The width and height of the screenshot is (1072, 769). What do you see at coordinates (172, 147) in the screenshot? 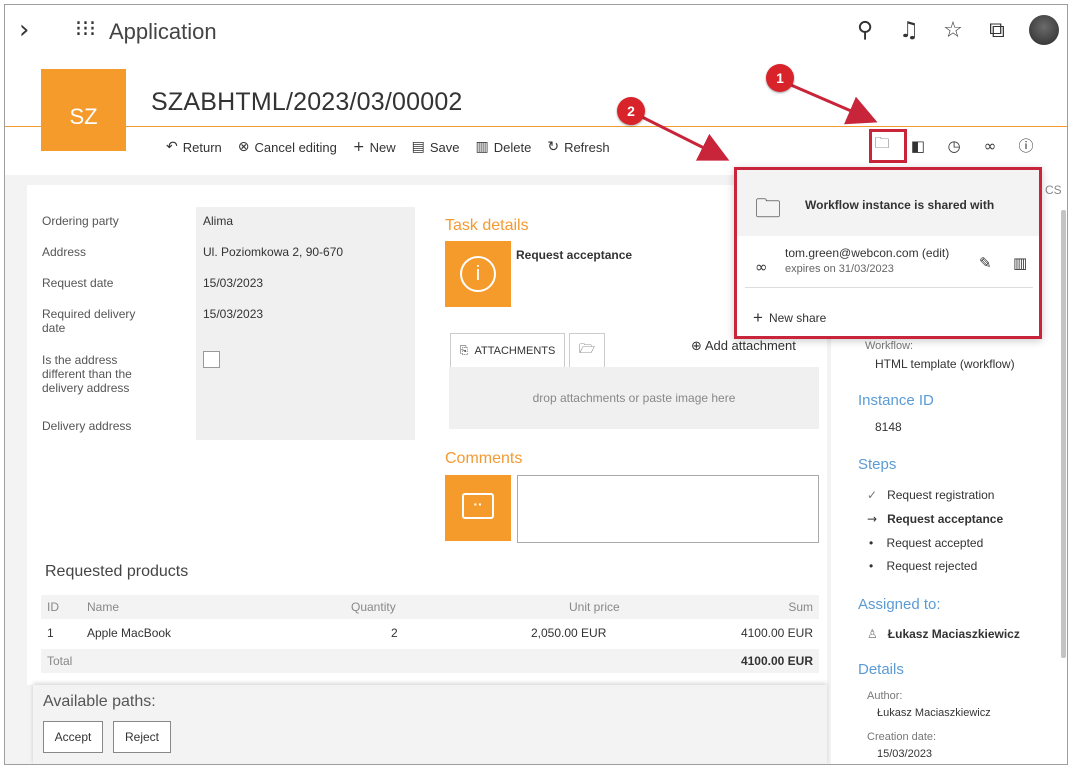
I see `return-icon: ↶` at bounding box center [172, 147].